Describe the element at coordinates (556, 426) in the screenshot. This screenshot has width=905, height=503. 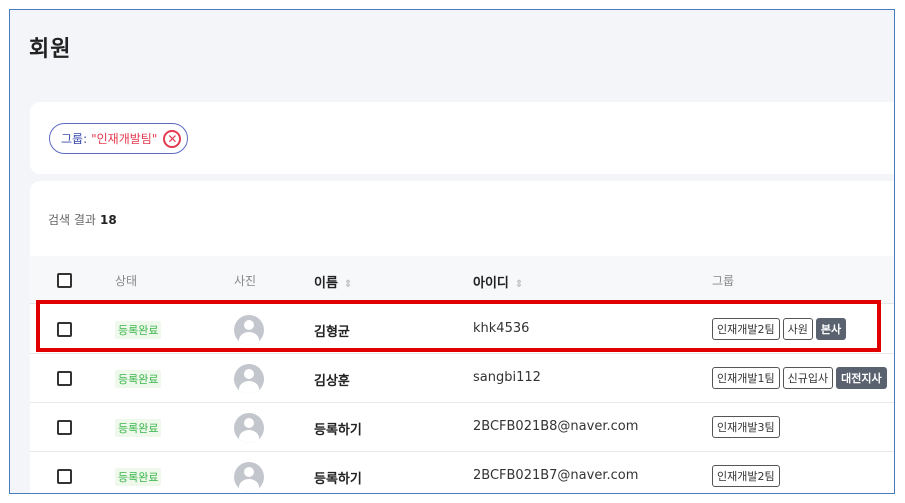
I see `member-id: 2BCFB021B8@naver.com` at that location.